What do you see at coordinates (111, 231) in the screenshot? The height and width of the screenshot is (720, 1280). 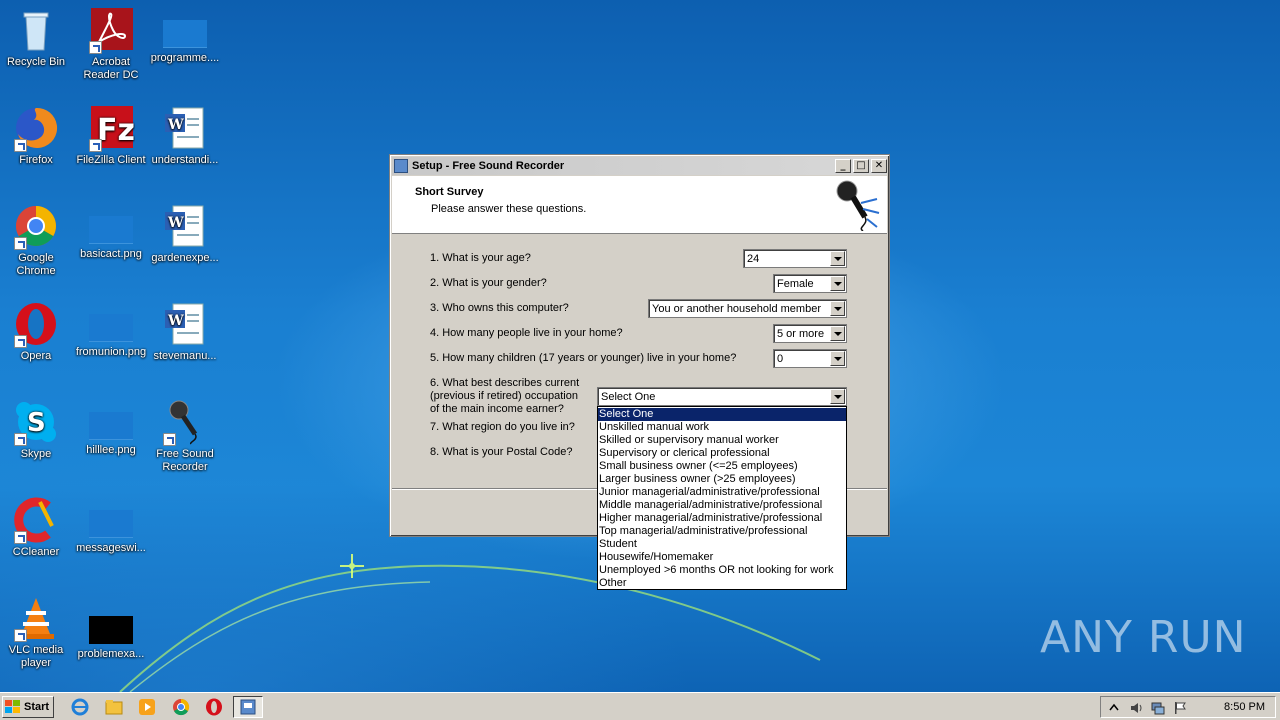 I see `desktop-icon-basicact: basicact.png` at bounding box center [111, 231].